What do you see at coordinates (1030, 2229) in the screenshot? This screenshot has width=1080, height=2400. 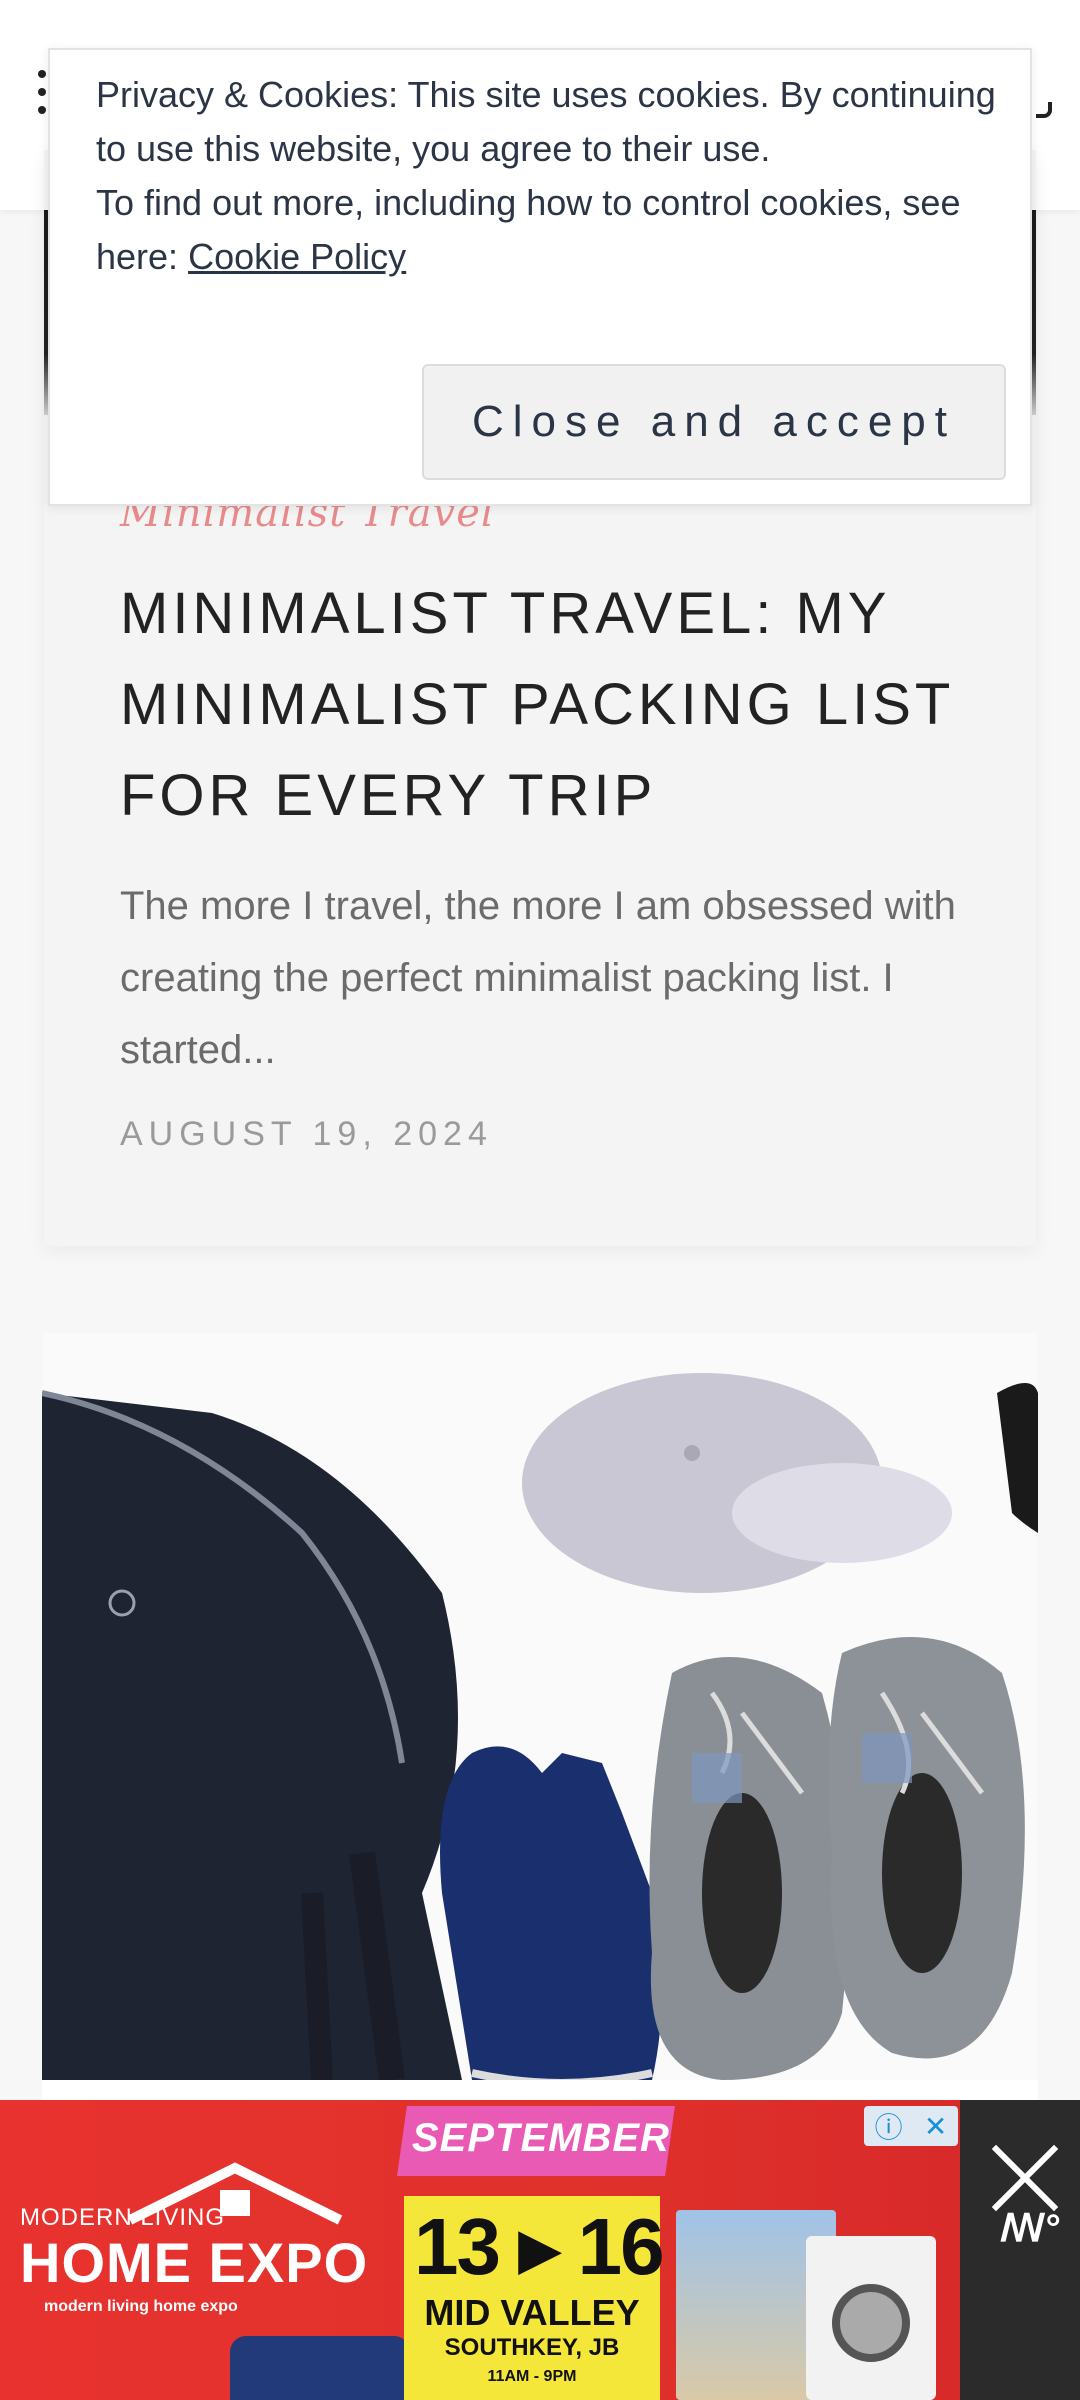 I see `ad-network-logo: ꟿ°` at bounding box center [1030, 2229].